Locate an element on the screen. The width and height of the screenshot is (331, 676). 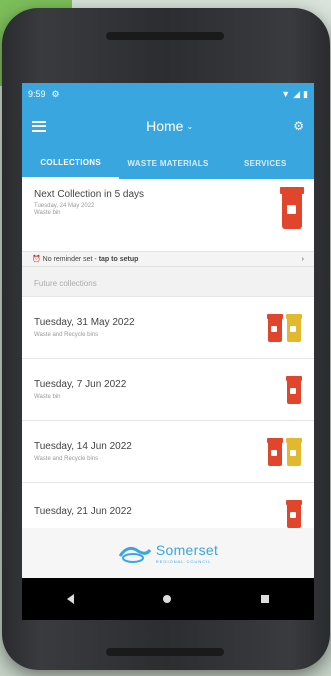
collection-text: Tuesday, 7 Jun 2022 Waste bin is located at coordinates (80, 389).